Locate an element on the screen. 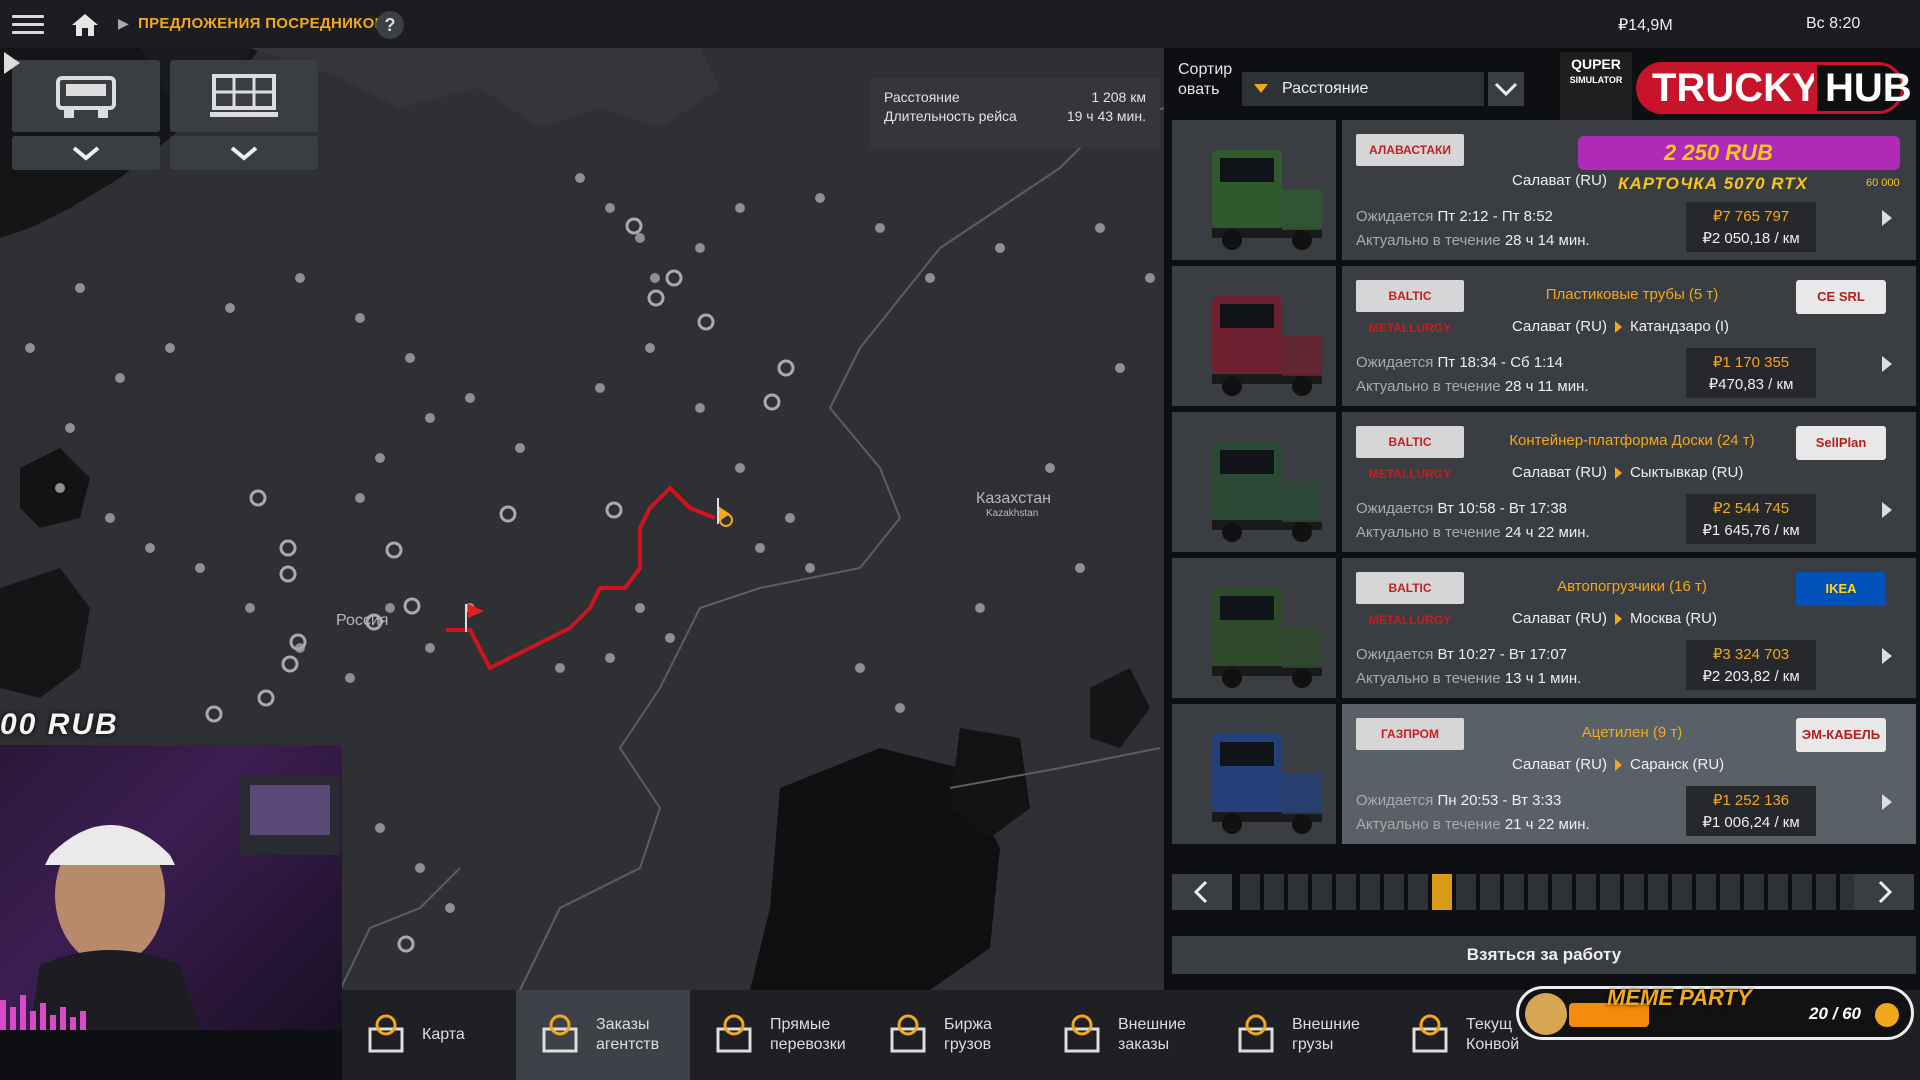 The height and width of the screenshot is (1080, 1920). balance: ₽14,9M is located at coordinates (1645, 25).